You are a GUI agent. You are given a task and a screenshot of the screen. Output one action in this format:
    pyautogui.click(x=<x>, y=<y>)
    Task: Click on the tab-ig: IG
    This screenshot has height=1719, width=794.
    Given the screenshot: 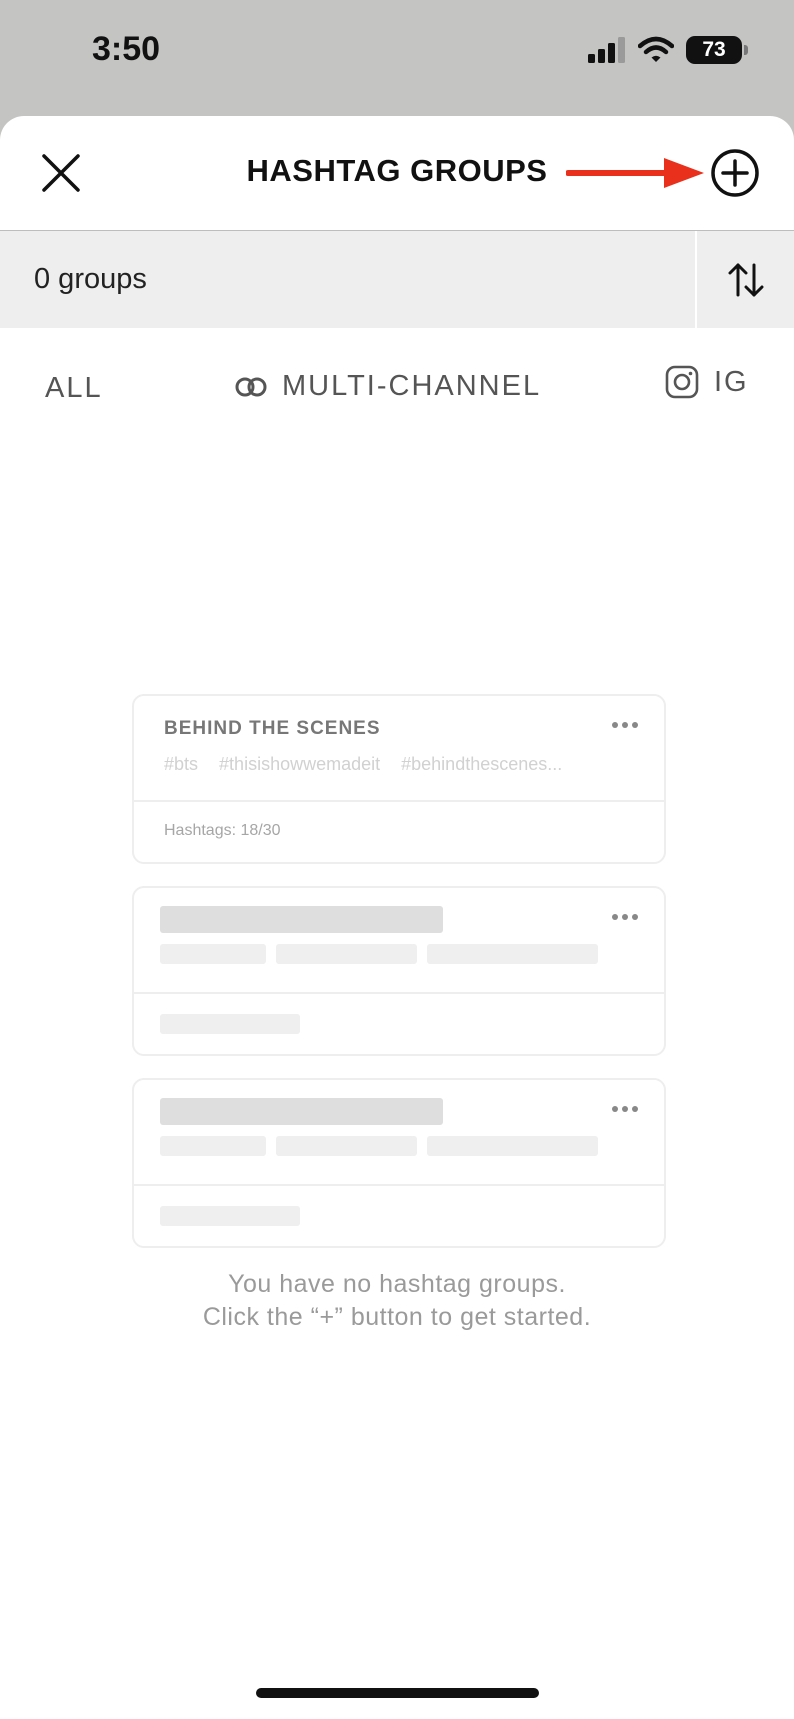 What is the action you would take?
    pyautogui.click(x=706, y=382)
    